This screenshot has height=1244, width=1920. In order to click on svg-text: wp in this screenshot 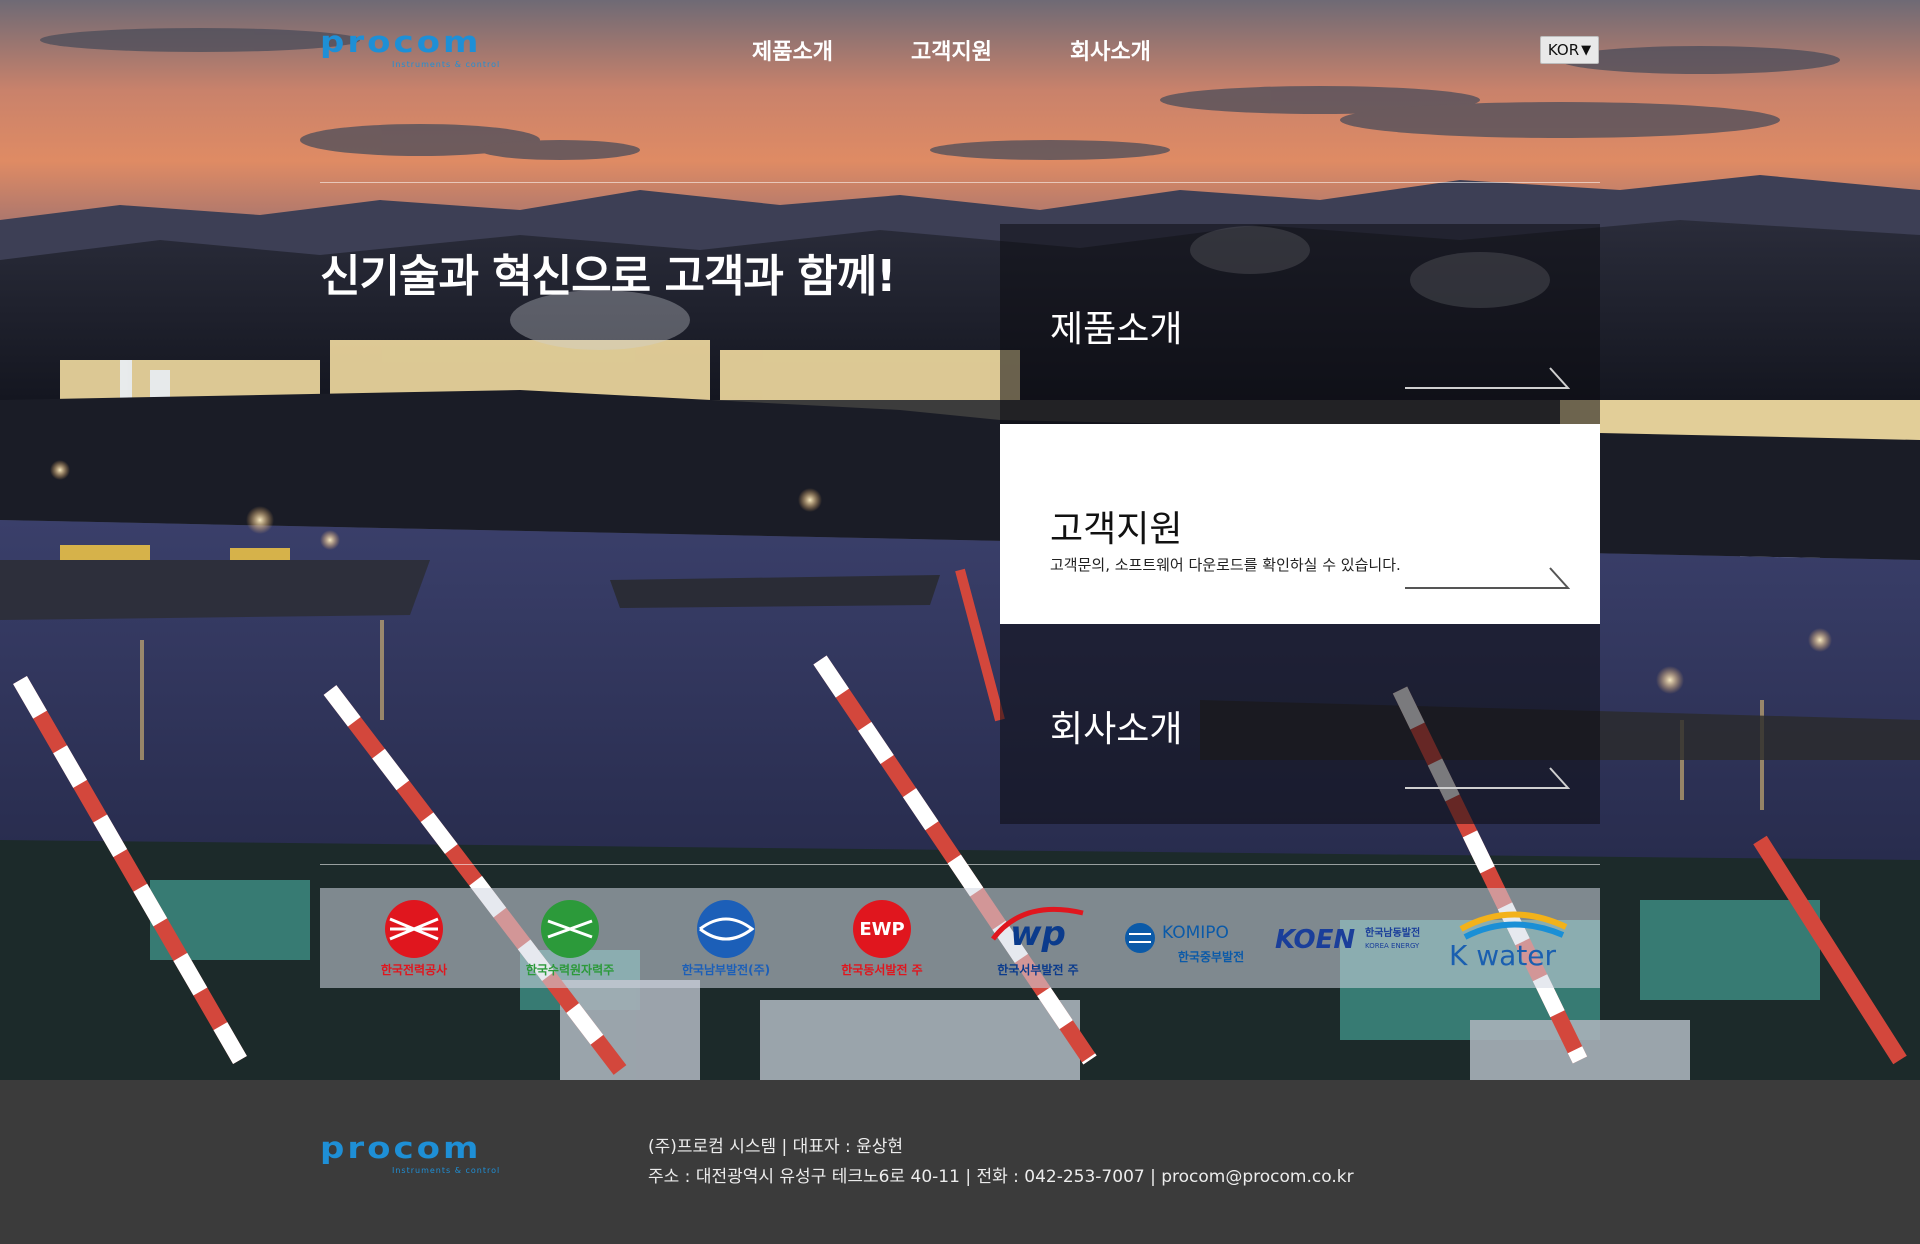, I will do `click(1038, 934)`.